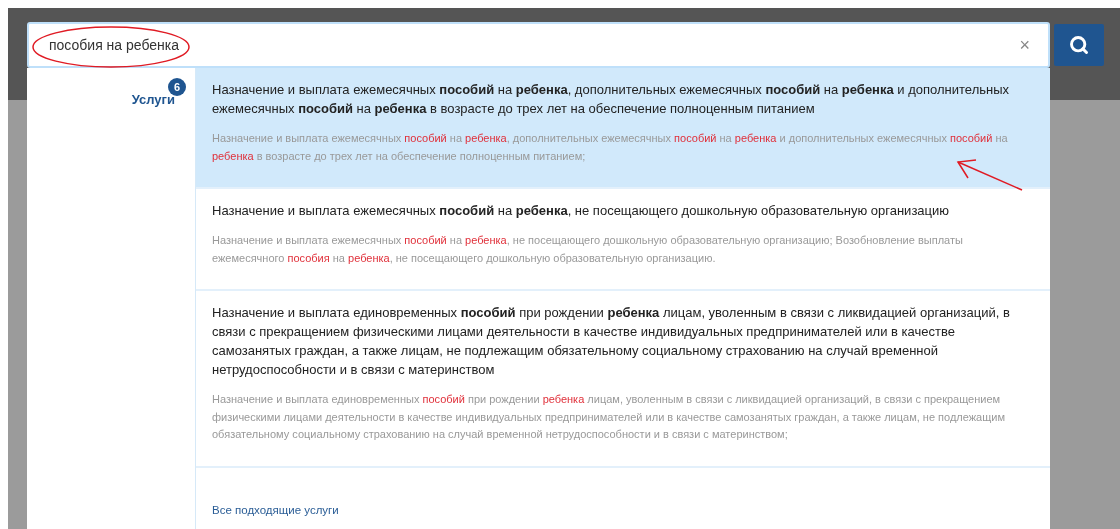 This screenshot has height=529, width=1120. I want to click on result-description: Назначение и выплата единовременных пособий при рождении ребенка лицам, уволенным в связи с ликвидацией организаций, в связи с прекращением физическими лицами деятельности в качестве индивидуальных предпринимателей или в качестве самозанятых граждан, а также лицам, не подлежащим обязательному социальному страхованию на случай временной нетрудоспособности и в связи с материнством;, so click(609, 417).